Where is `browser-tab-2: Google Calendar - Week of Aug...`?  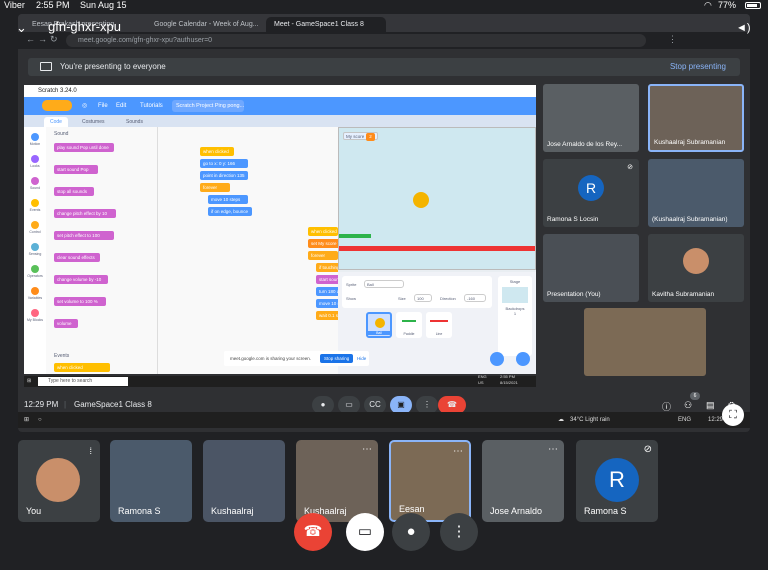 browser-tab-2: Google Calendar - Week of Aug... is located at coordinates (205, 24).